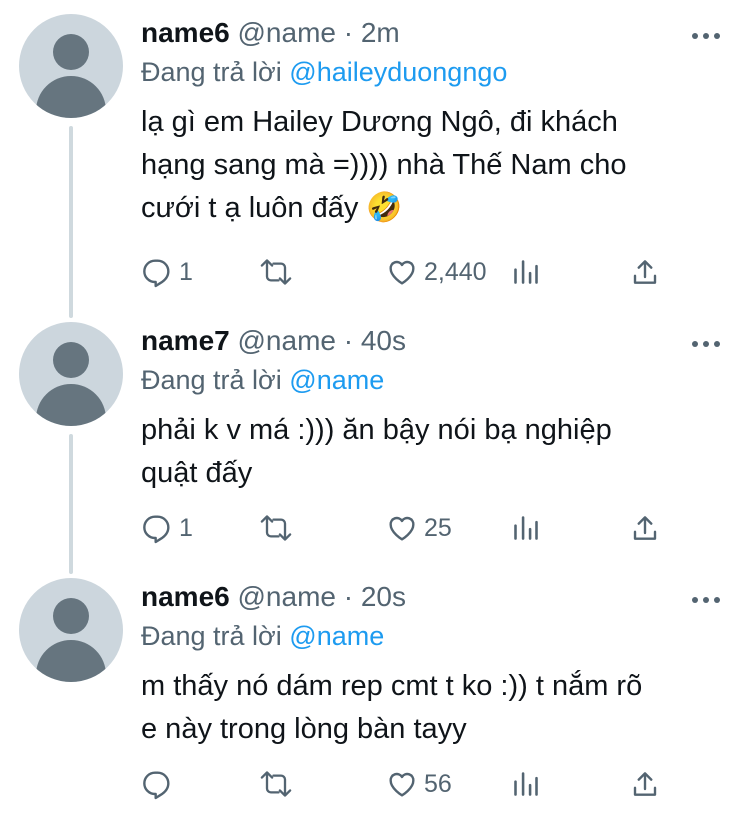  Describe the element at coordinates (438, 783) in the screenshot. I see `like-count: 56` at that location.